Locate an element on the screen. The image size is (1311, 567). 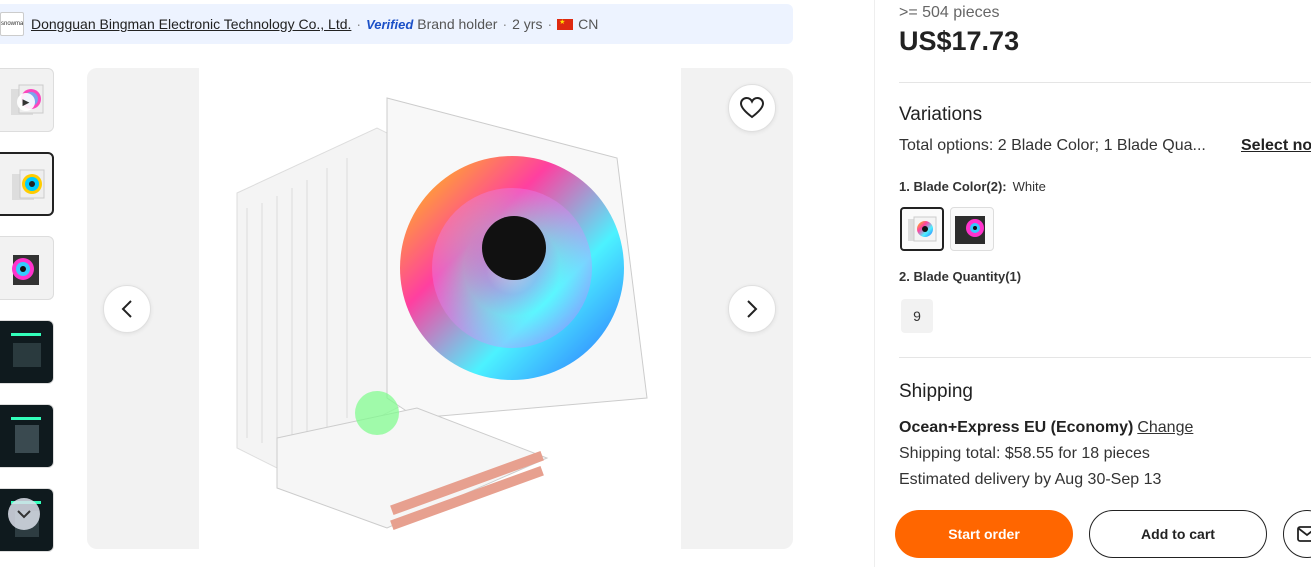
white-cooler-swatch-image is located at coordinates (922, 229).